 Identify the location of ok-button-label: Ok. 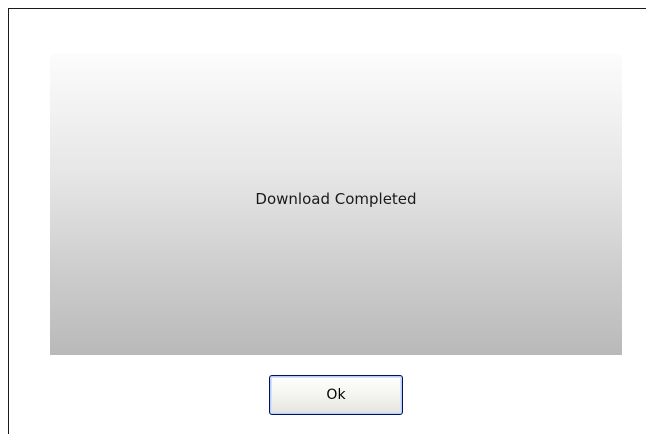
(336, 395).